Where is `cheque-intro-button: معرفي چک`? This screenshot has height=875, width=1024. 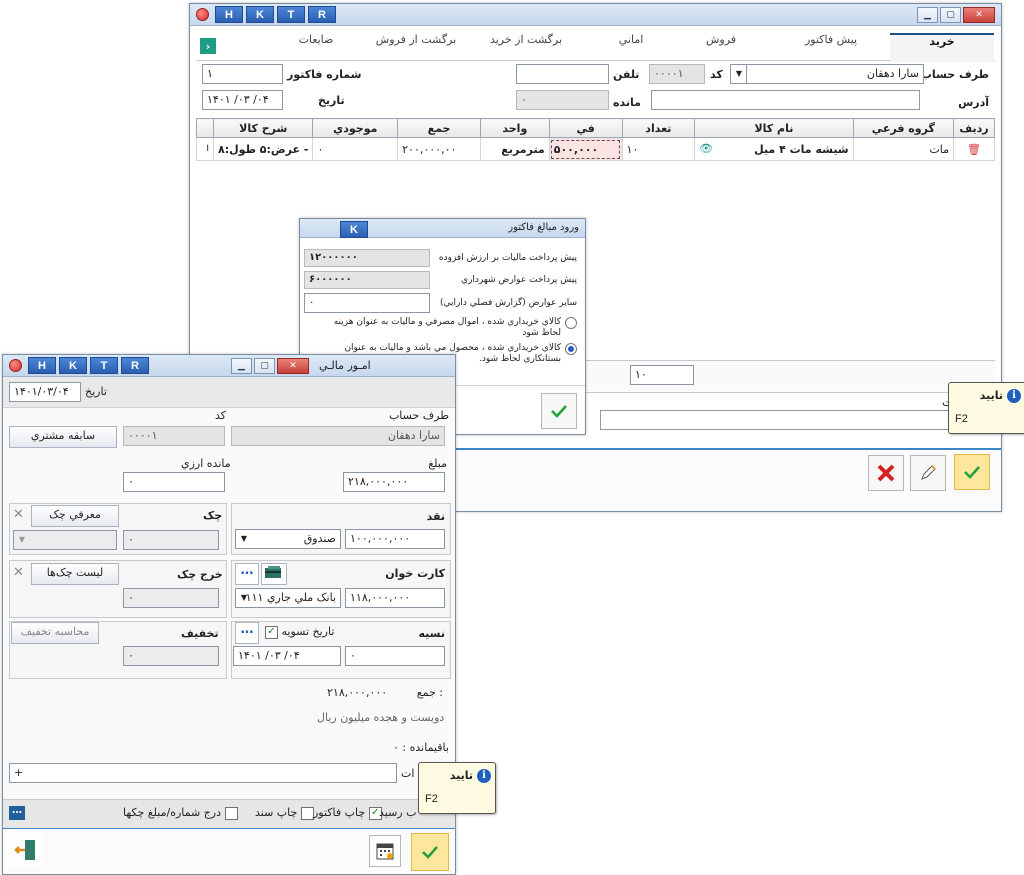 cheque-intro-button: معرفي چک is located at coordinates (75, 516).